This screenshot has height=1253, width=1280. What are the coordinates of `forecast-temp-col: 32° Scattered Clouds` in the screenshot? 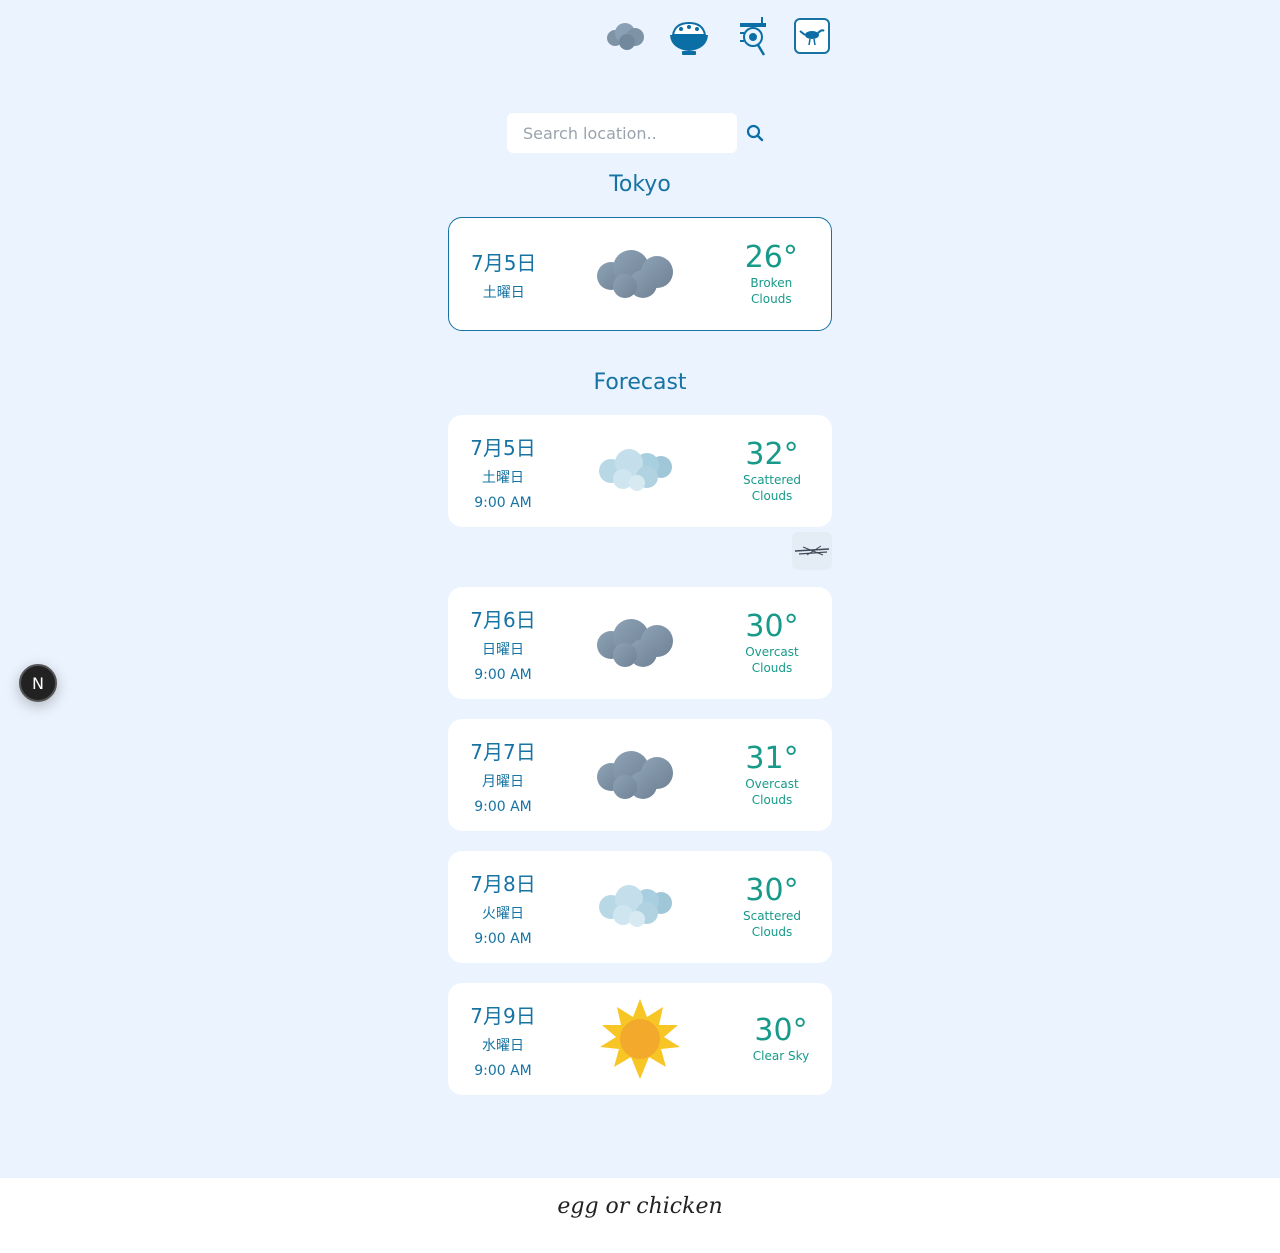 It's located at (772, 471).